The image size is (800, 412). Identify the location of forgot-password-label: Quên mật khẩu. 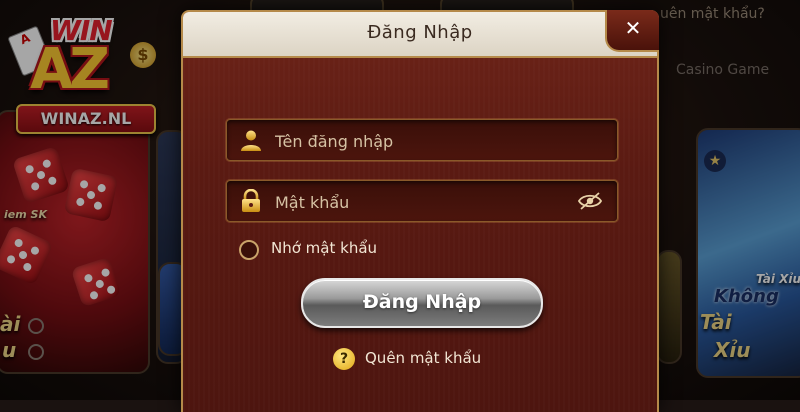
(423, 358).